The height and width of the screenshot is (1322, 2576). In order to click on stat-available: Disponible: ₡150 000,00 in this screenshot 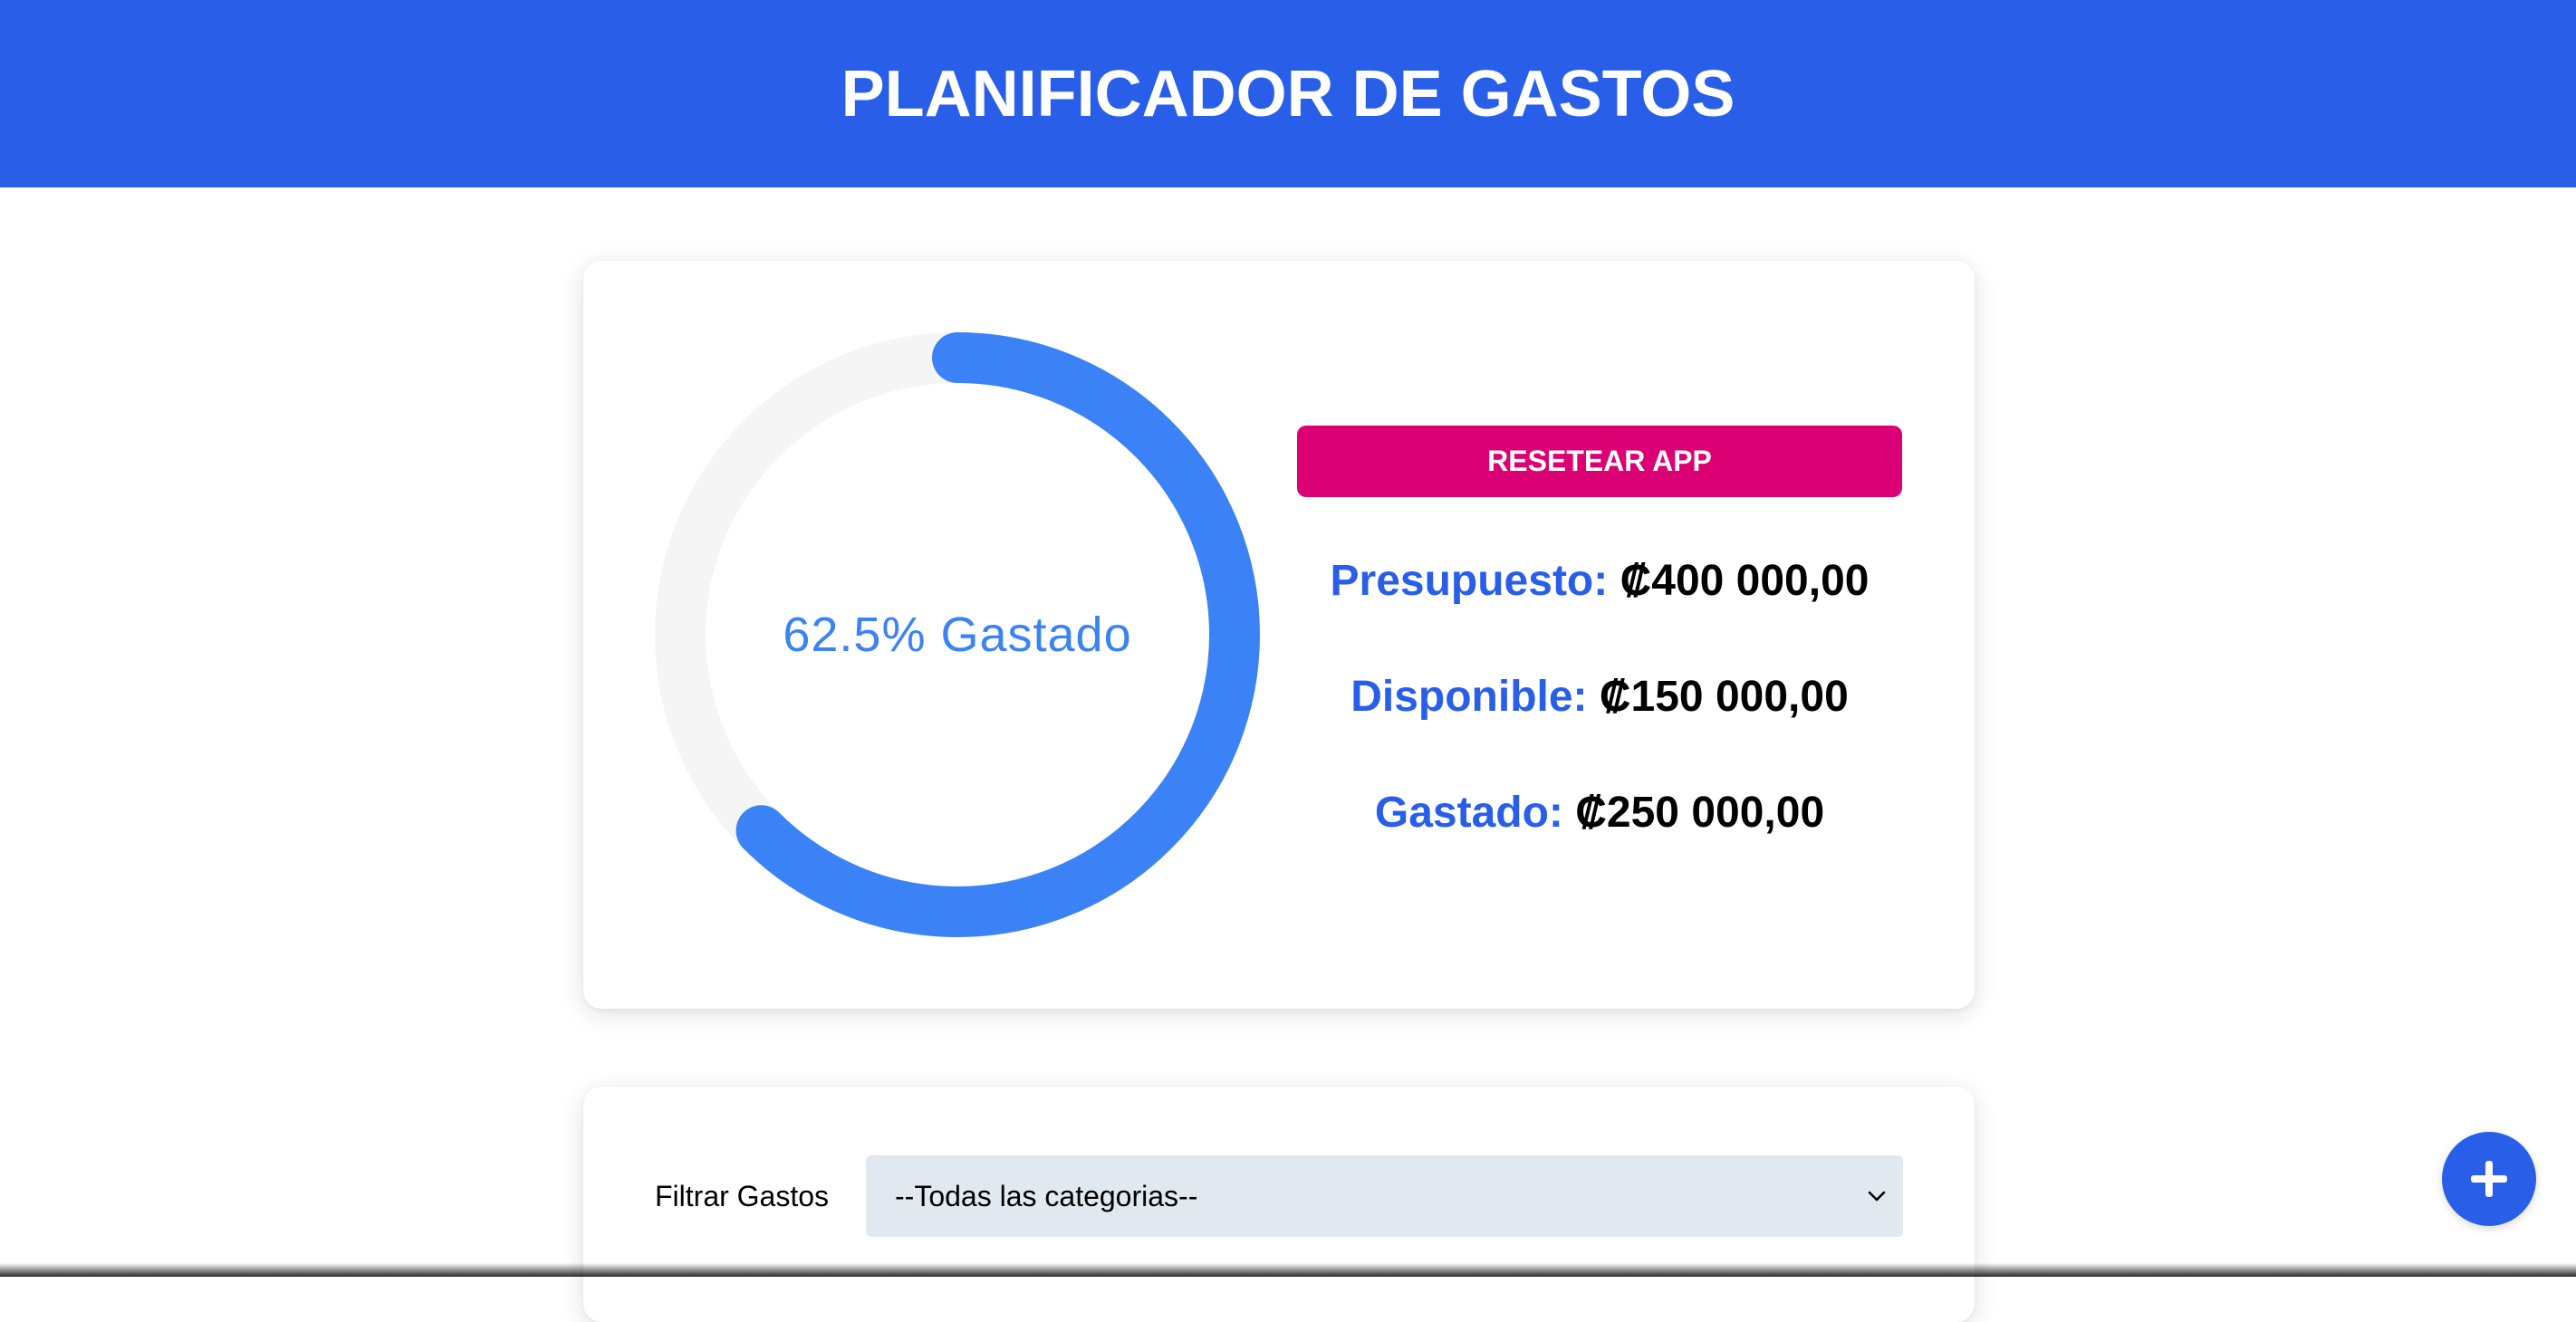, I will do `click(1599, 697)`.